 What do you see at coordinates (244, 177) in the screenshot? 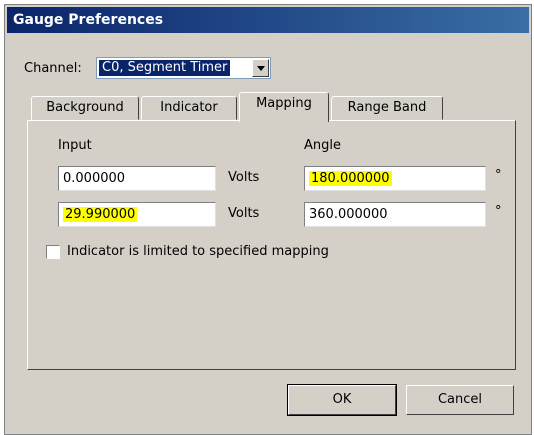
I see `input-min-unit: Volts` at bounding box center [244, 177].